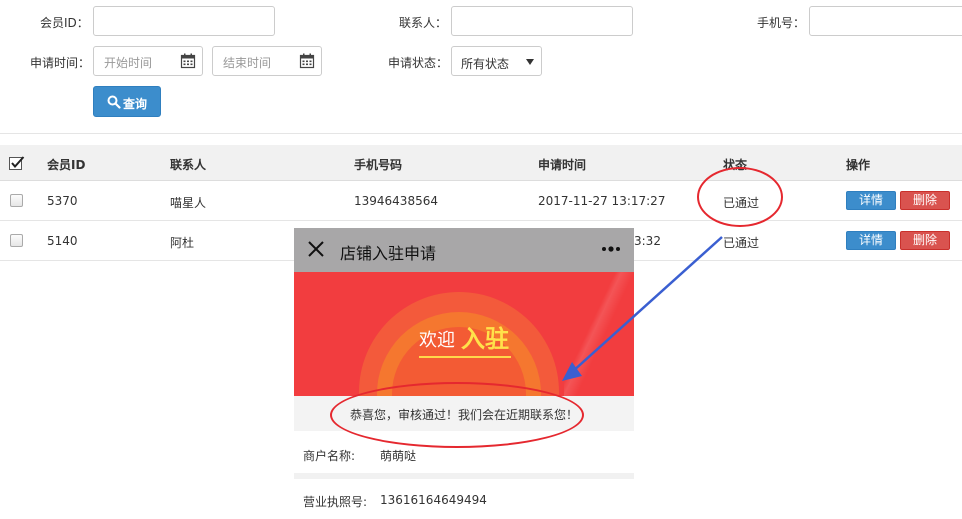 The height and width of the screenshot is (519, 962). Describe the element at coordinates (329, 456) in the screenshot. I see `merchant-name-label: 商户名称:` at that location.